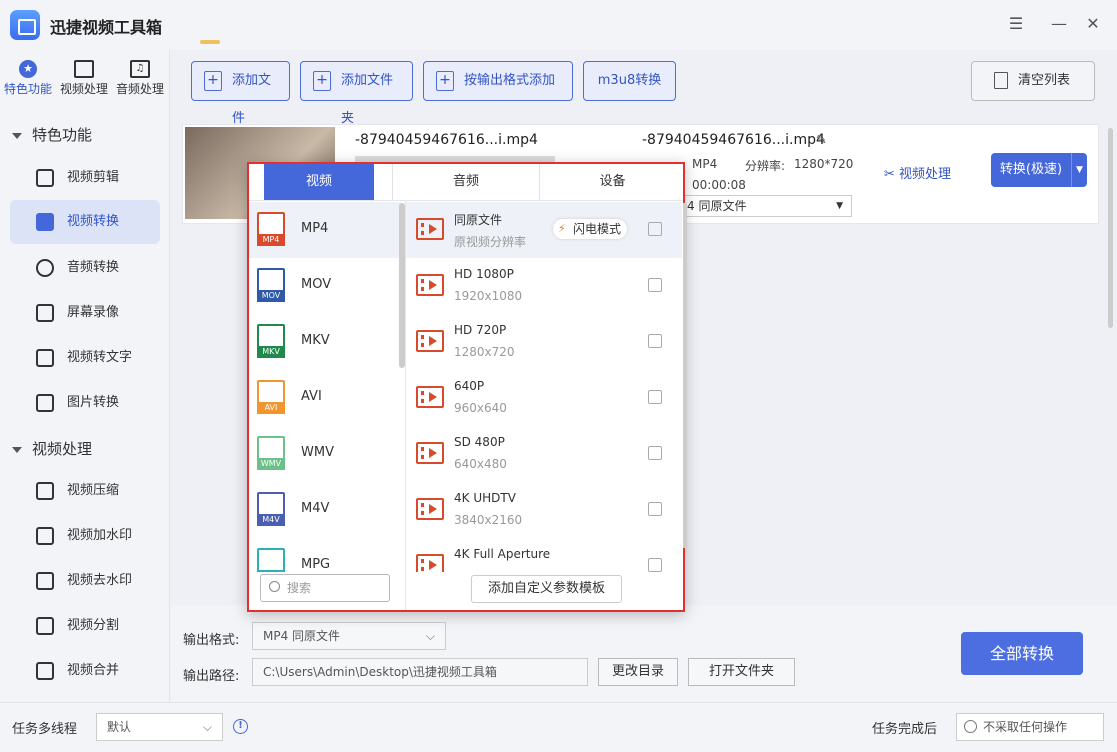  What do you see at coordinates (45, 581) in the screenshot?
I see `watermark-remove-icon` at bounding box center [45, 581].